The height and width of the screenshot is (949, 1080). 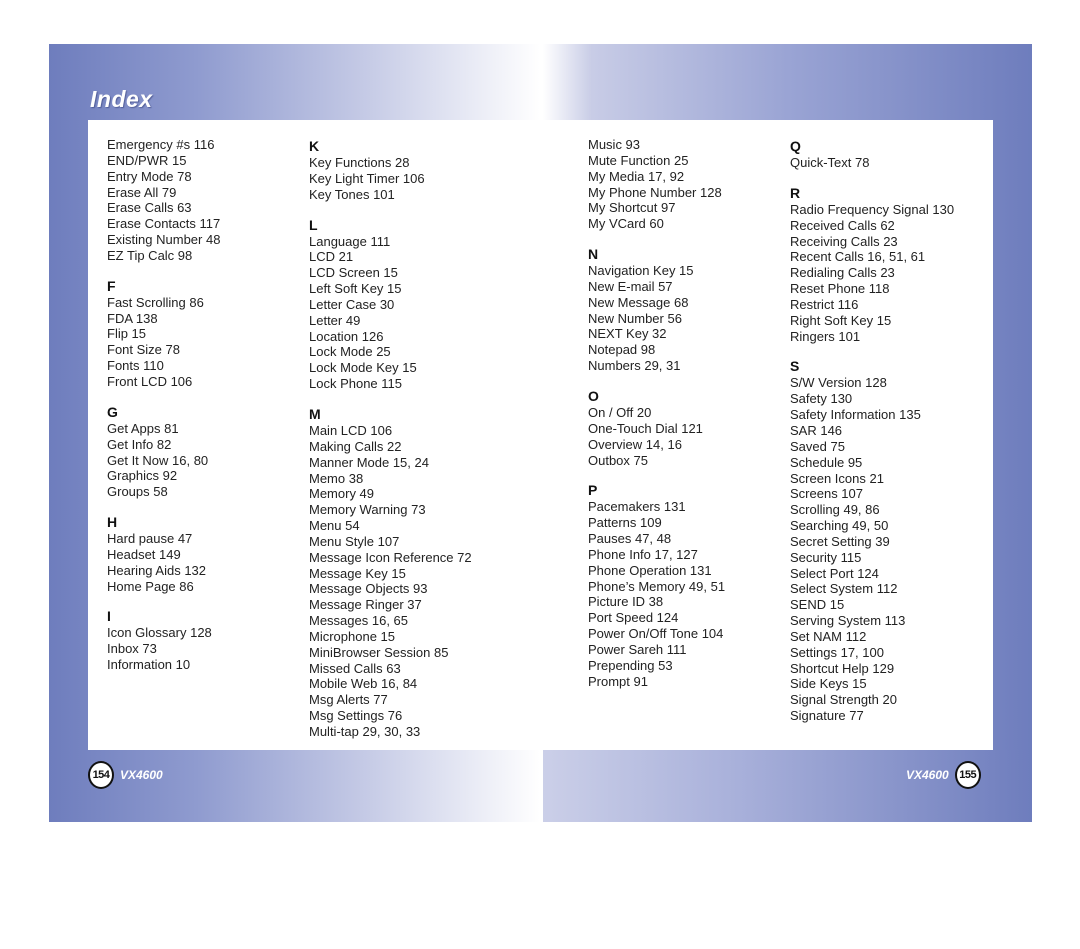 What do you see at coordinates (638, 160) in the screenshot?
I see `index-entry: Mute Function 25` at bounding box center [638, 160].